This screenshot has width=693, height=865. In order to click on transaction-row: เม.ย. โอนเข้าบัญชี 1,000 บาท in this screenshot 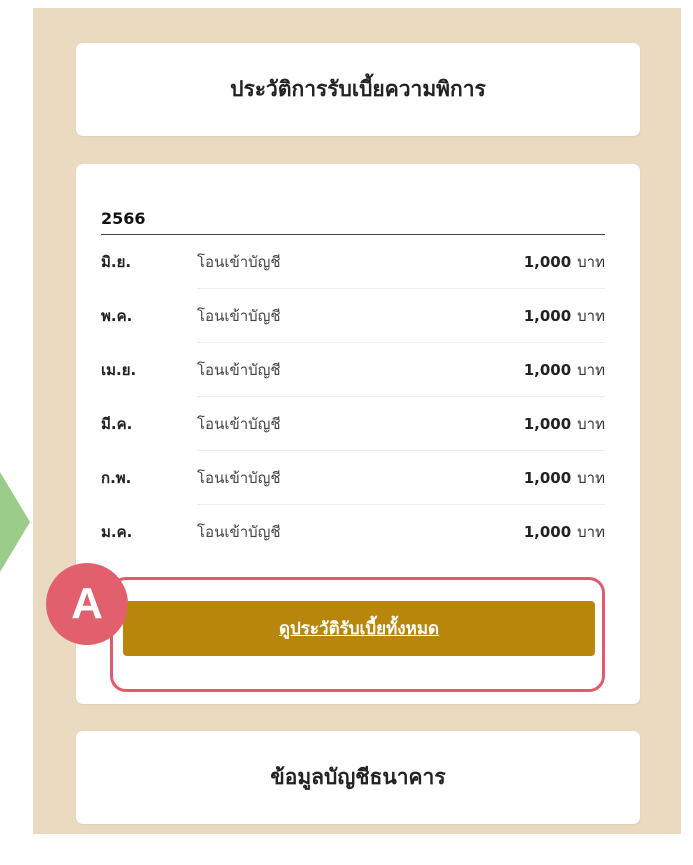, I will do `click(353, 370)`.